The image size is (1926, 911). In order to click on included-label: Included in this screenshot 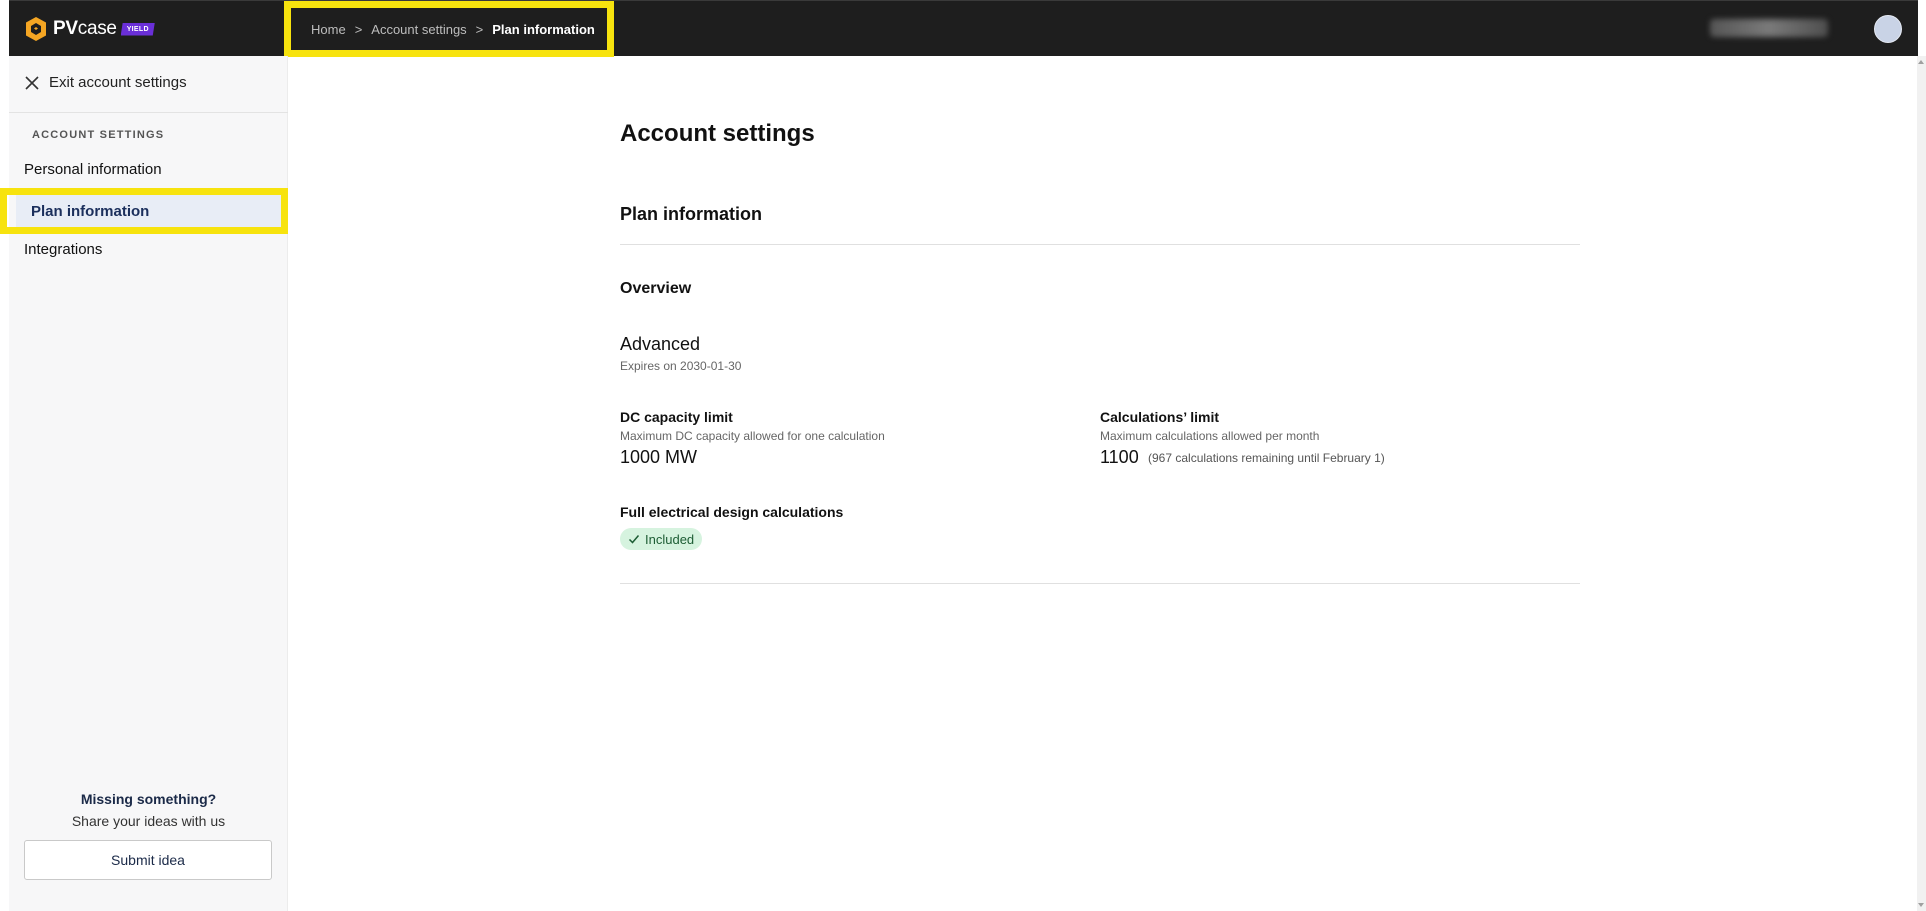, I will do `click(670, 539)`.